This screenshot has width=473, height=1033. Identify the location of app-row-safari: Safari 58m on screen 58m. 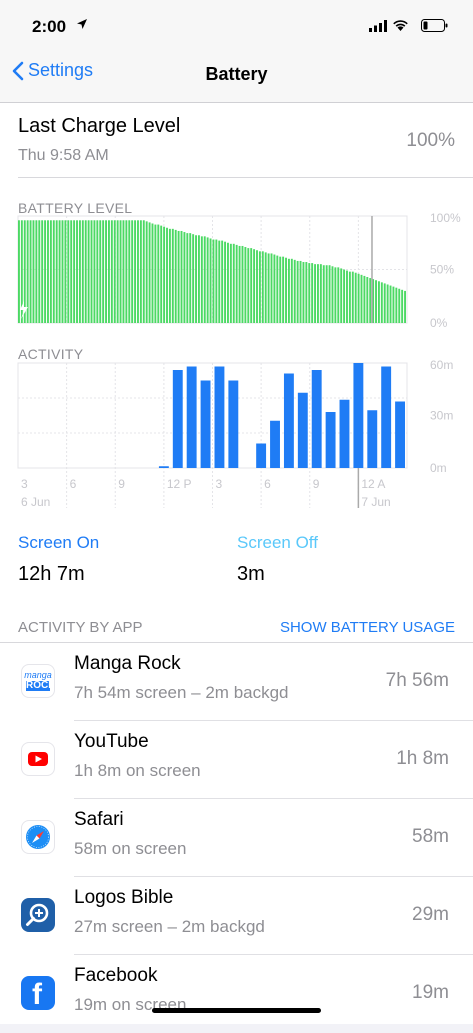
(236, 838).